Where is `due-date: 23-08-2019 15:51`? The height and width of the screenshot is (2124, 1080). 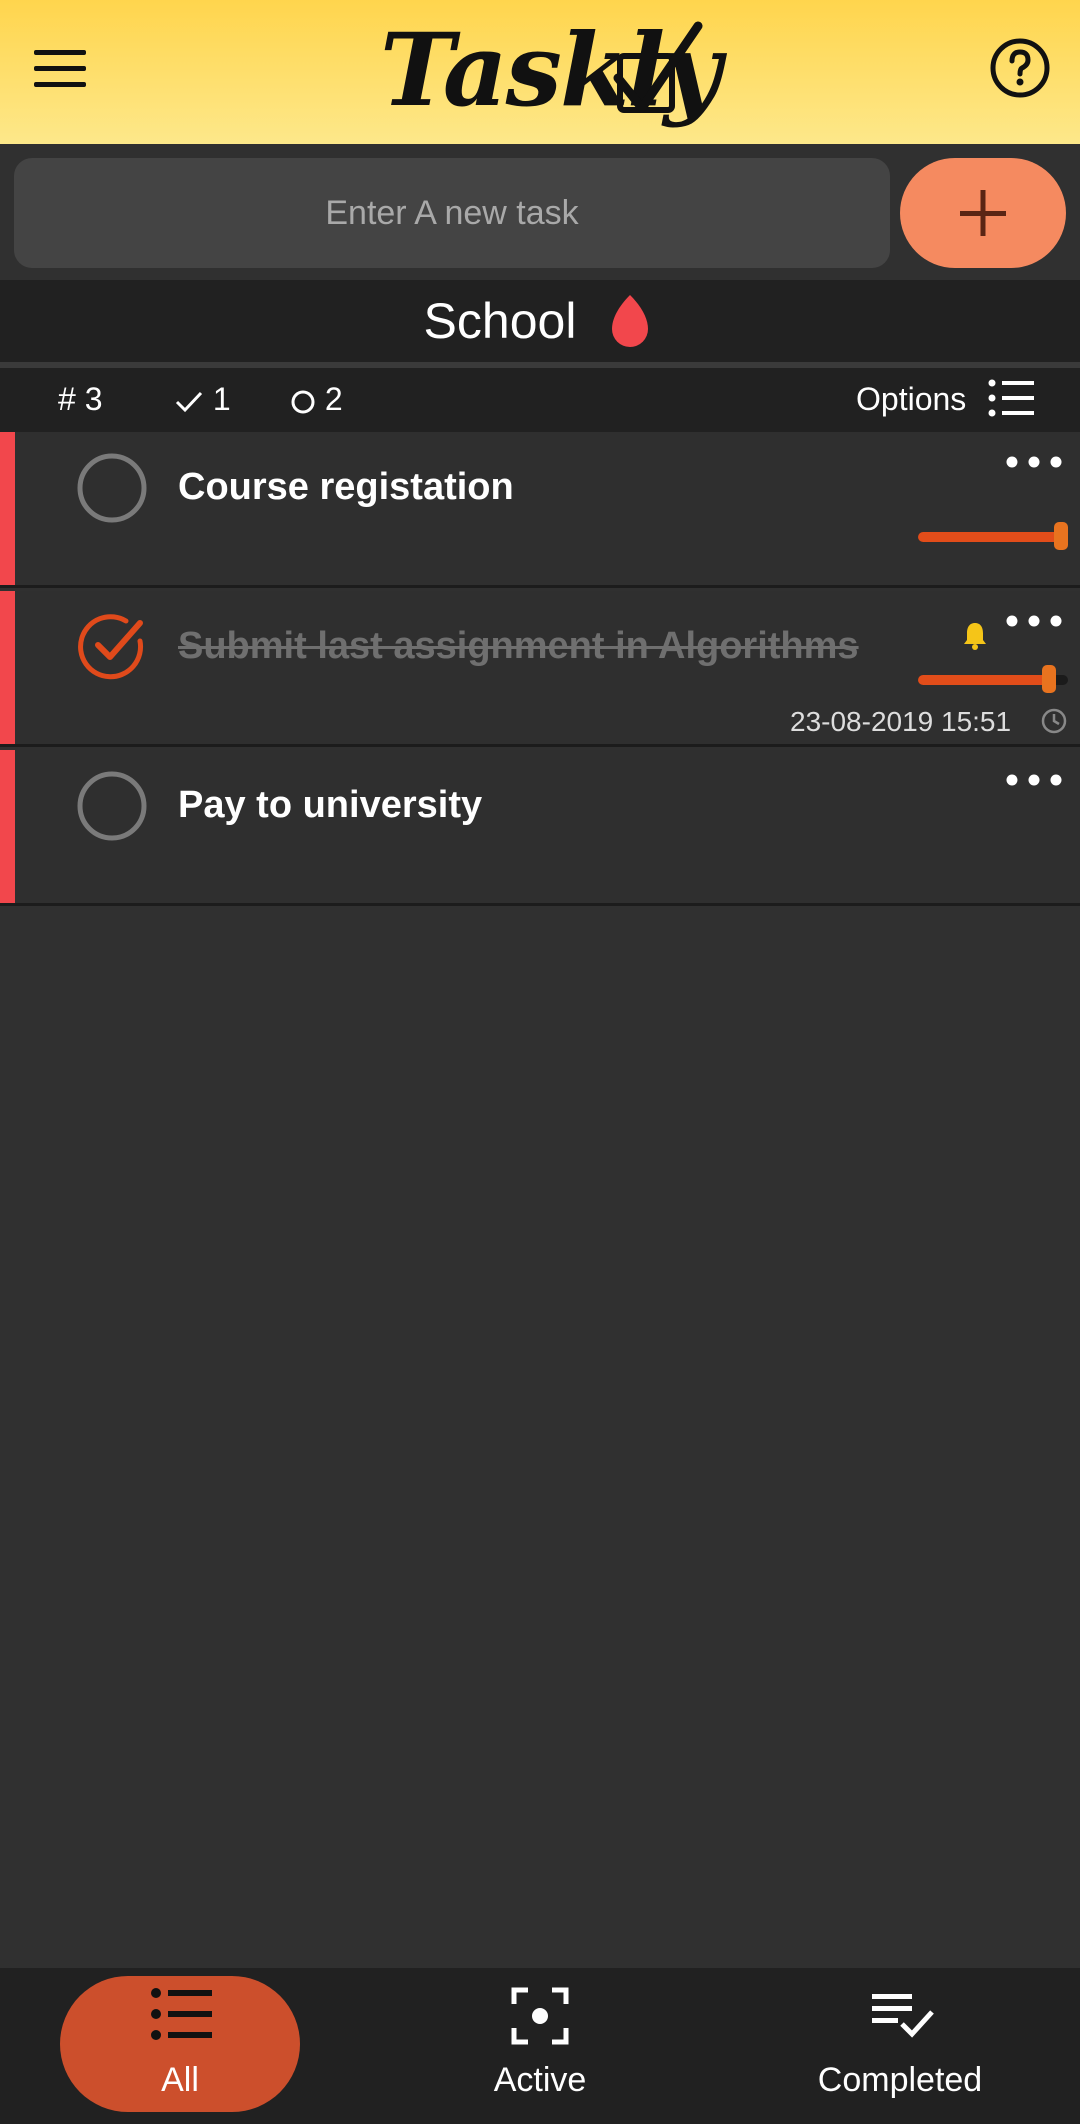
due-date: 23-08-2019 15:51 is located at coordinates (901, 721).